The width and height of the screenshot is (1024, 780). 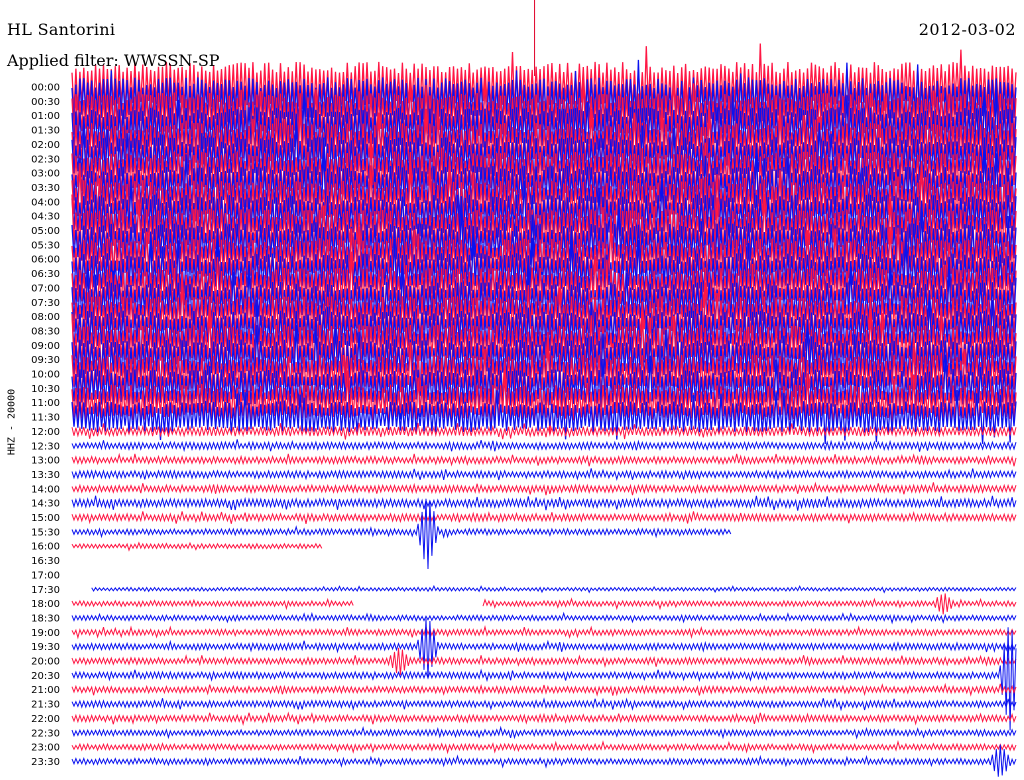 What do you see at coordinates (45, 676) in the screenshot?
I see `row-time-label: 20:30` at bounding box center [45, 676].